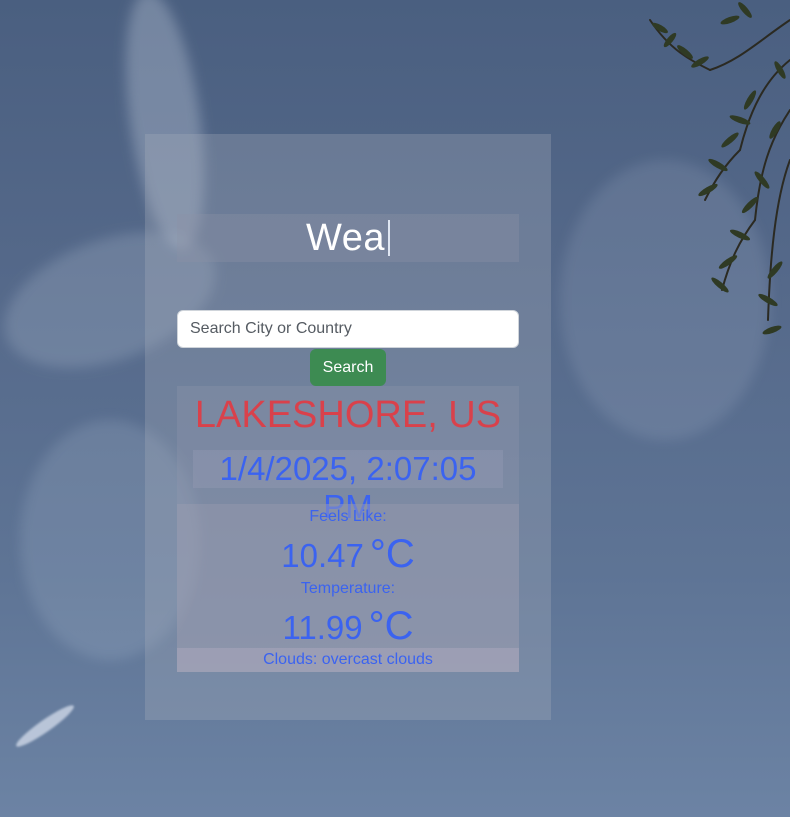 The height and width of the screenshot is (817, 790). I want to click on tree-branches-graphic, so click(719, 168).